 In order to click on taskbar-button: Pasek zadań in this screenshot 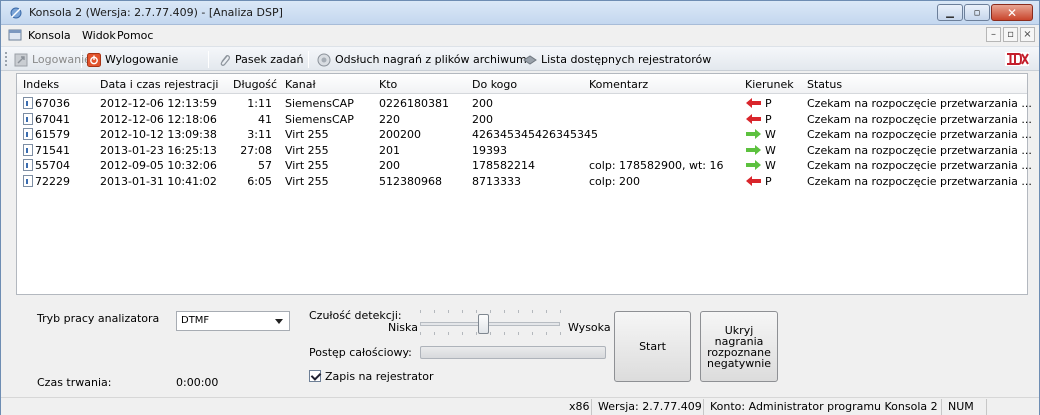, I will do `click(260, 59)`.